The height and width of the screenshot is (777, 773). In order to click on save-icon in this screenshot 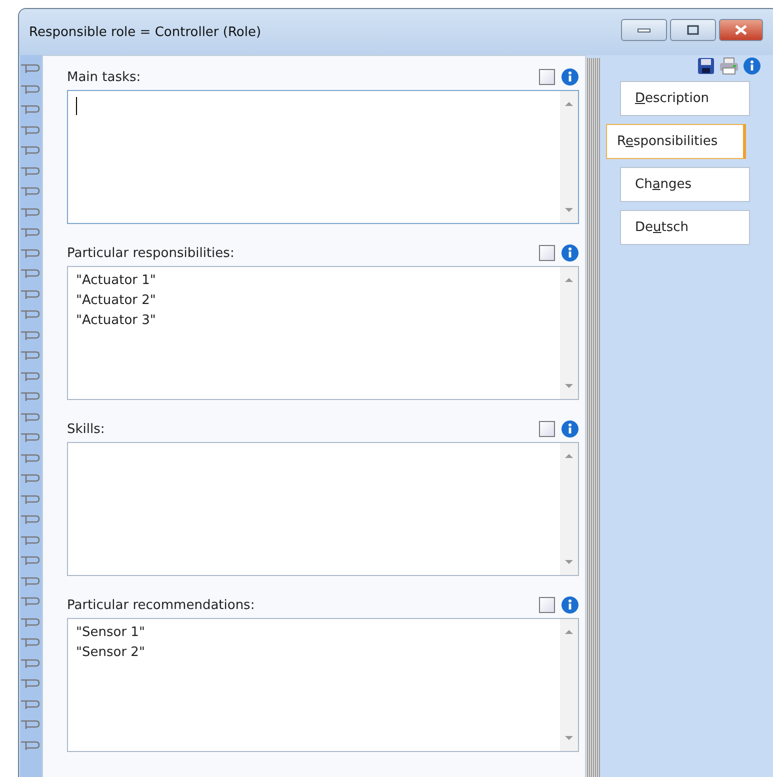, I will do `click(706, 66)`.